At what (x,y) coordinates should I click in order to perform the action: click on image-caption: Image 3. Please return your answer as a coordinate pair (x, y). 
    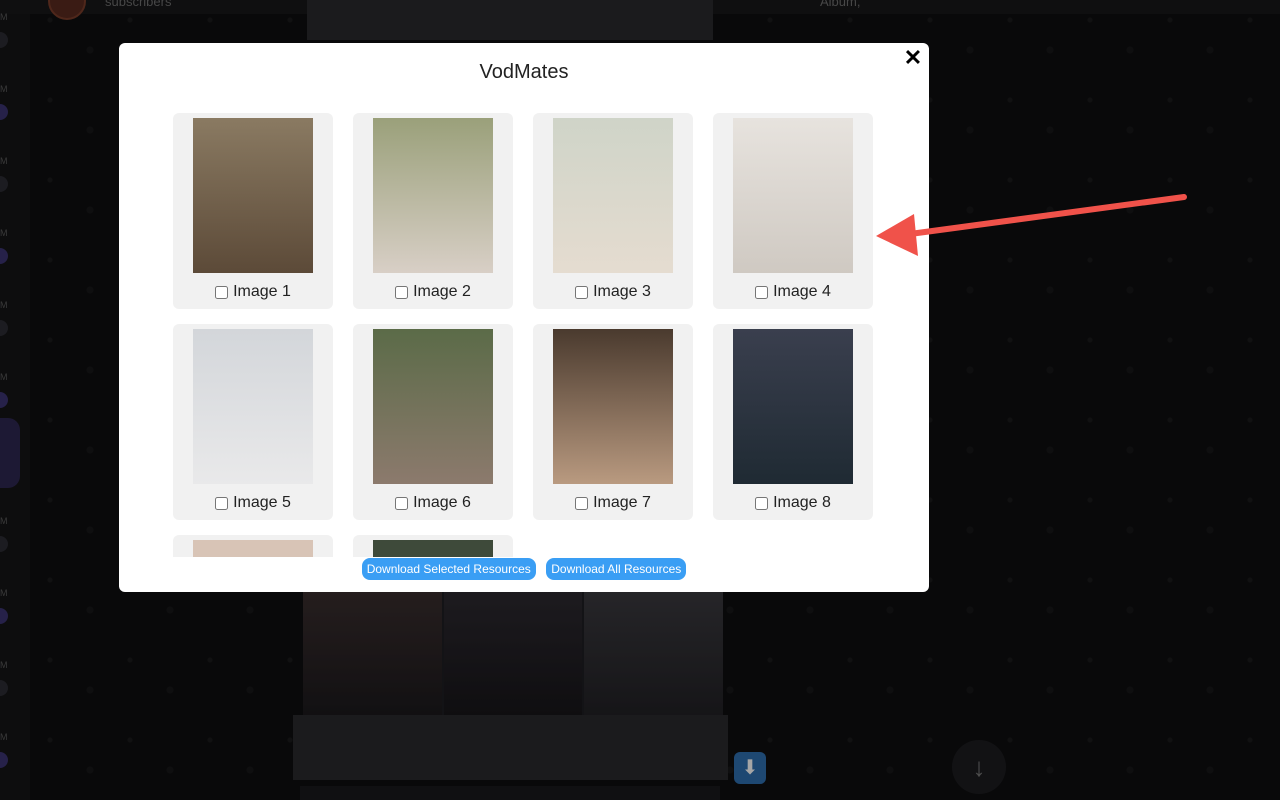
    Looking at the image, I should click on (613, 292).